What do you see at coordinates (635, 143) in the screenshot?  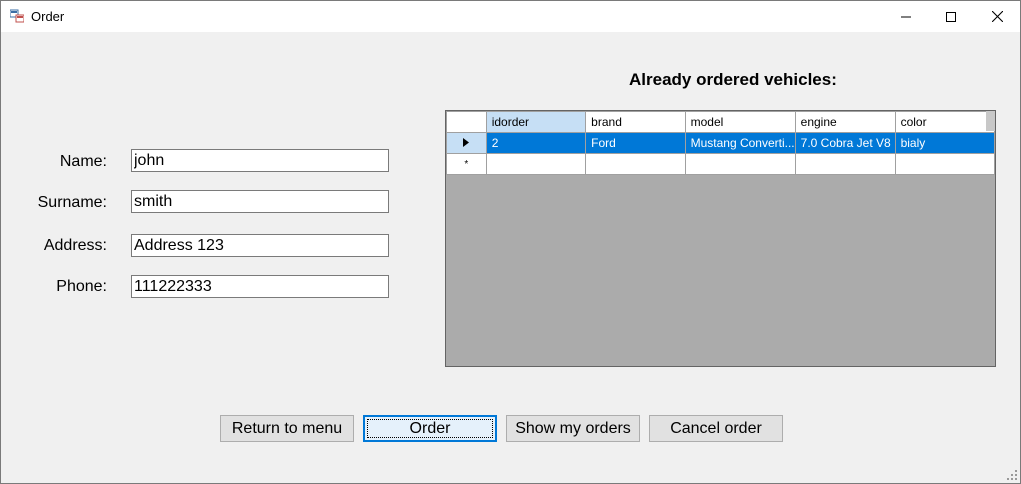 I see `cell-brand: Ford` at bounding box center [635, 143].